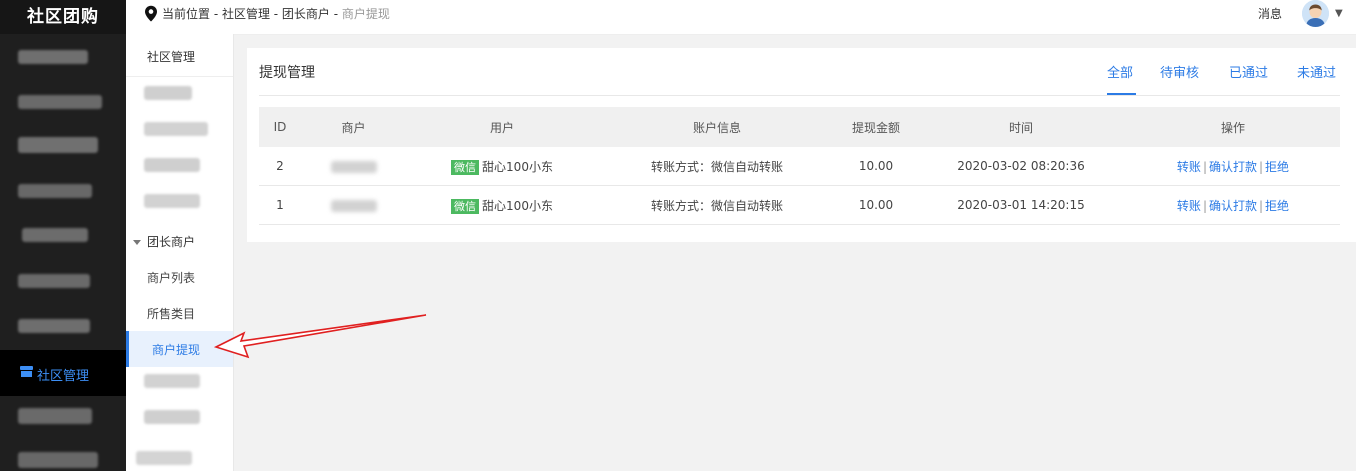 This screenshot has height=471, width=1356. Describe the element at coordinates (137, 242) in the screenshot. I see `caret-down-icon` at that location.